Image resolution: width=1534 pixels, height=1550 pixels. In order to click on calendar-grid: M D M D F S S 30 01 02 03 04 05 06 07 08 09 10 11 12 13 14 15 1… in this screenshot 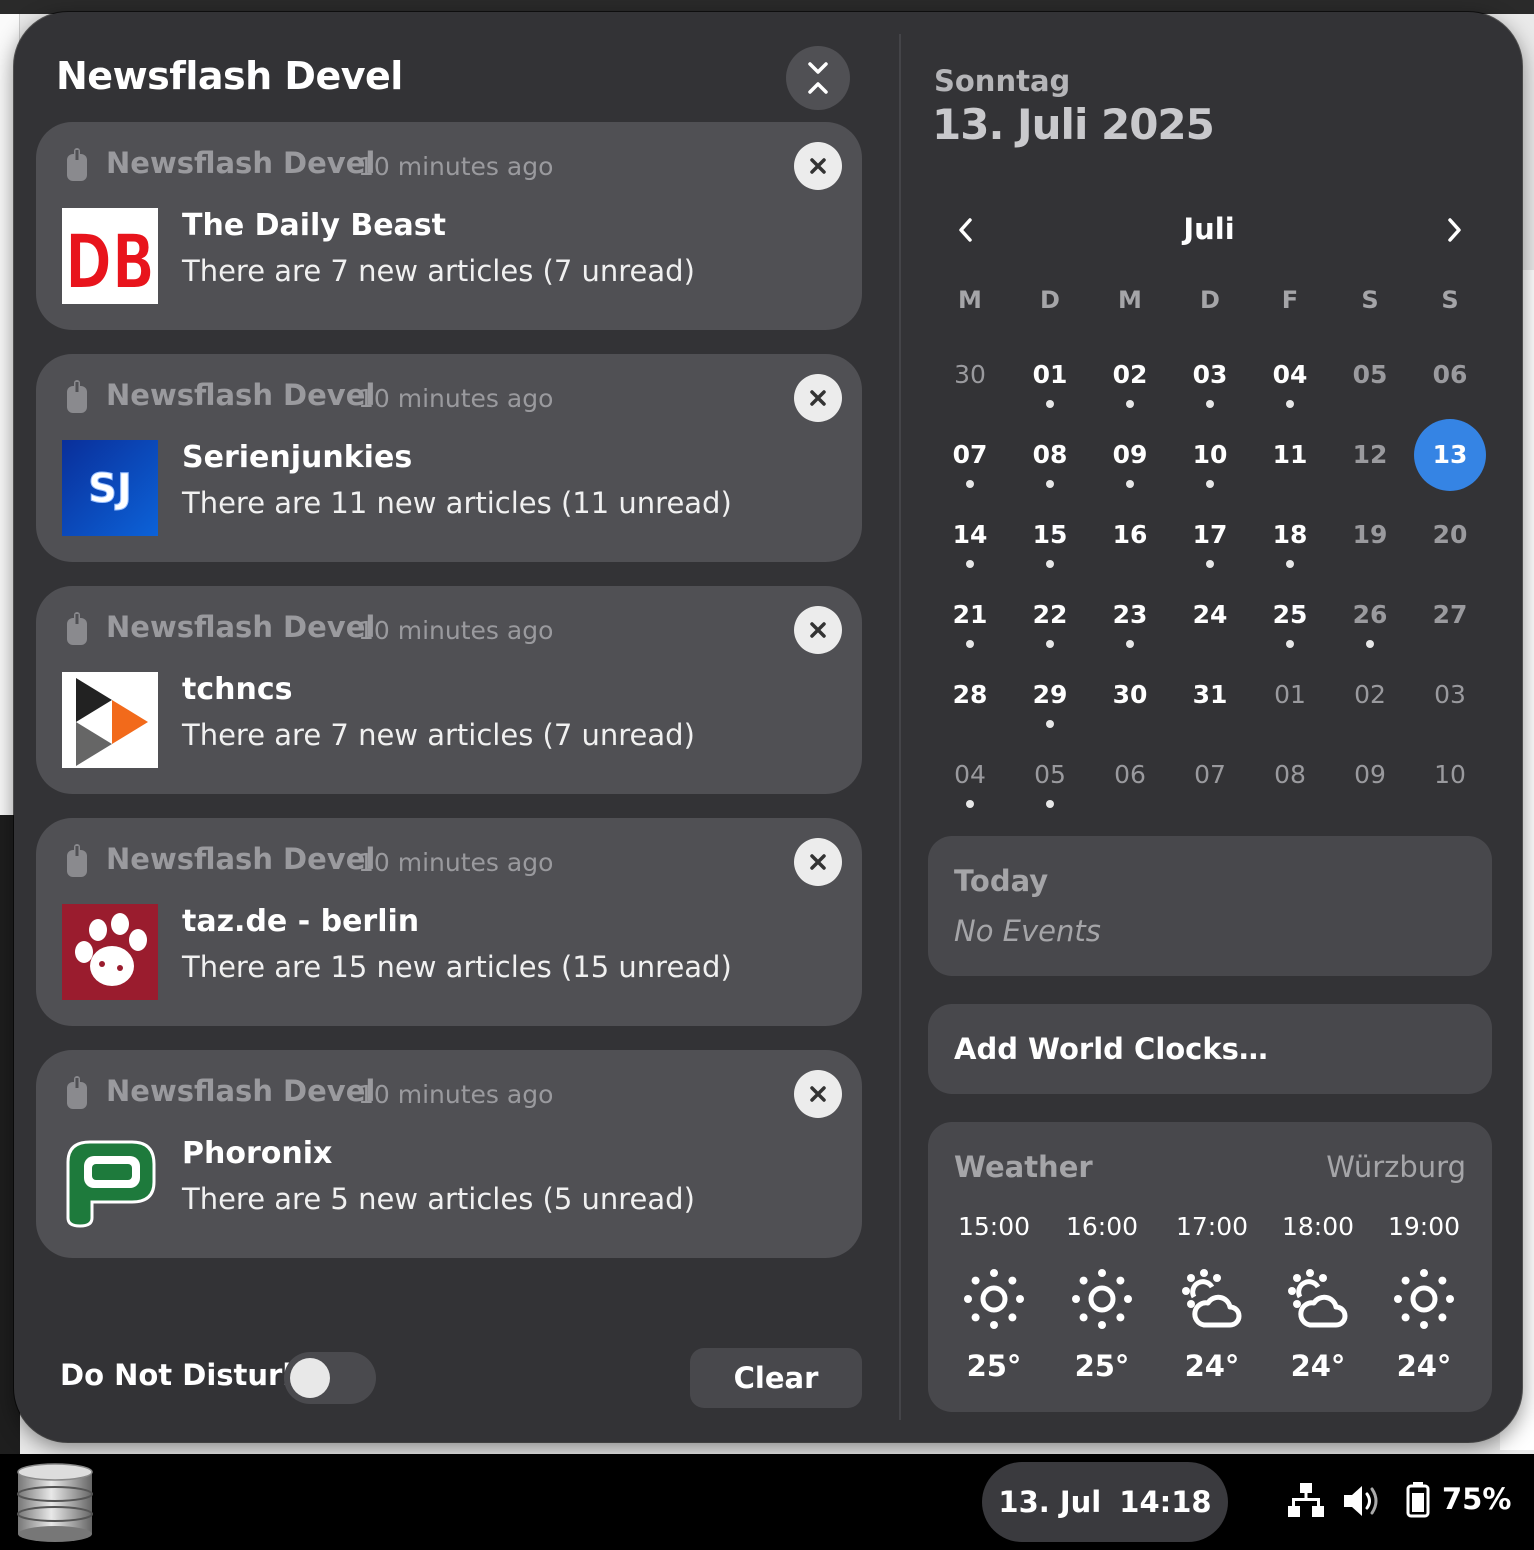, I will do `click(1210, 552)`.